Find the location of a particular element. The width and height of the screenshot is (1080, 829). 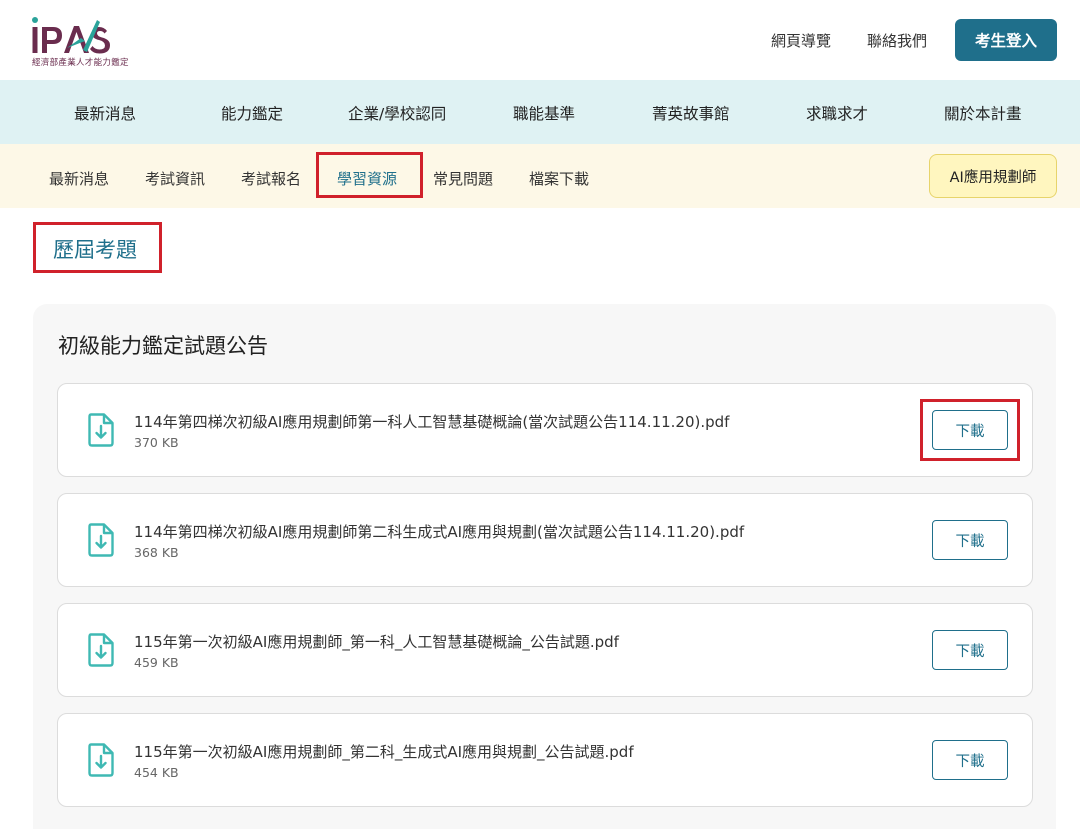

contact-us-link: 聯絡我們 is located at coordinates (897, 40).